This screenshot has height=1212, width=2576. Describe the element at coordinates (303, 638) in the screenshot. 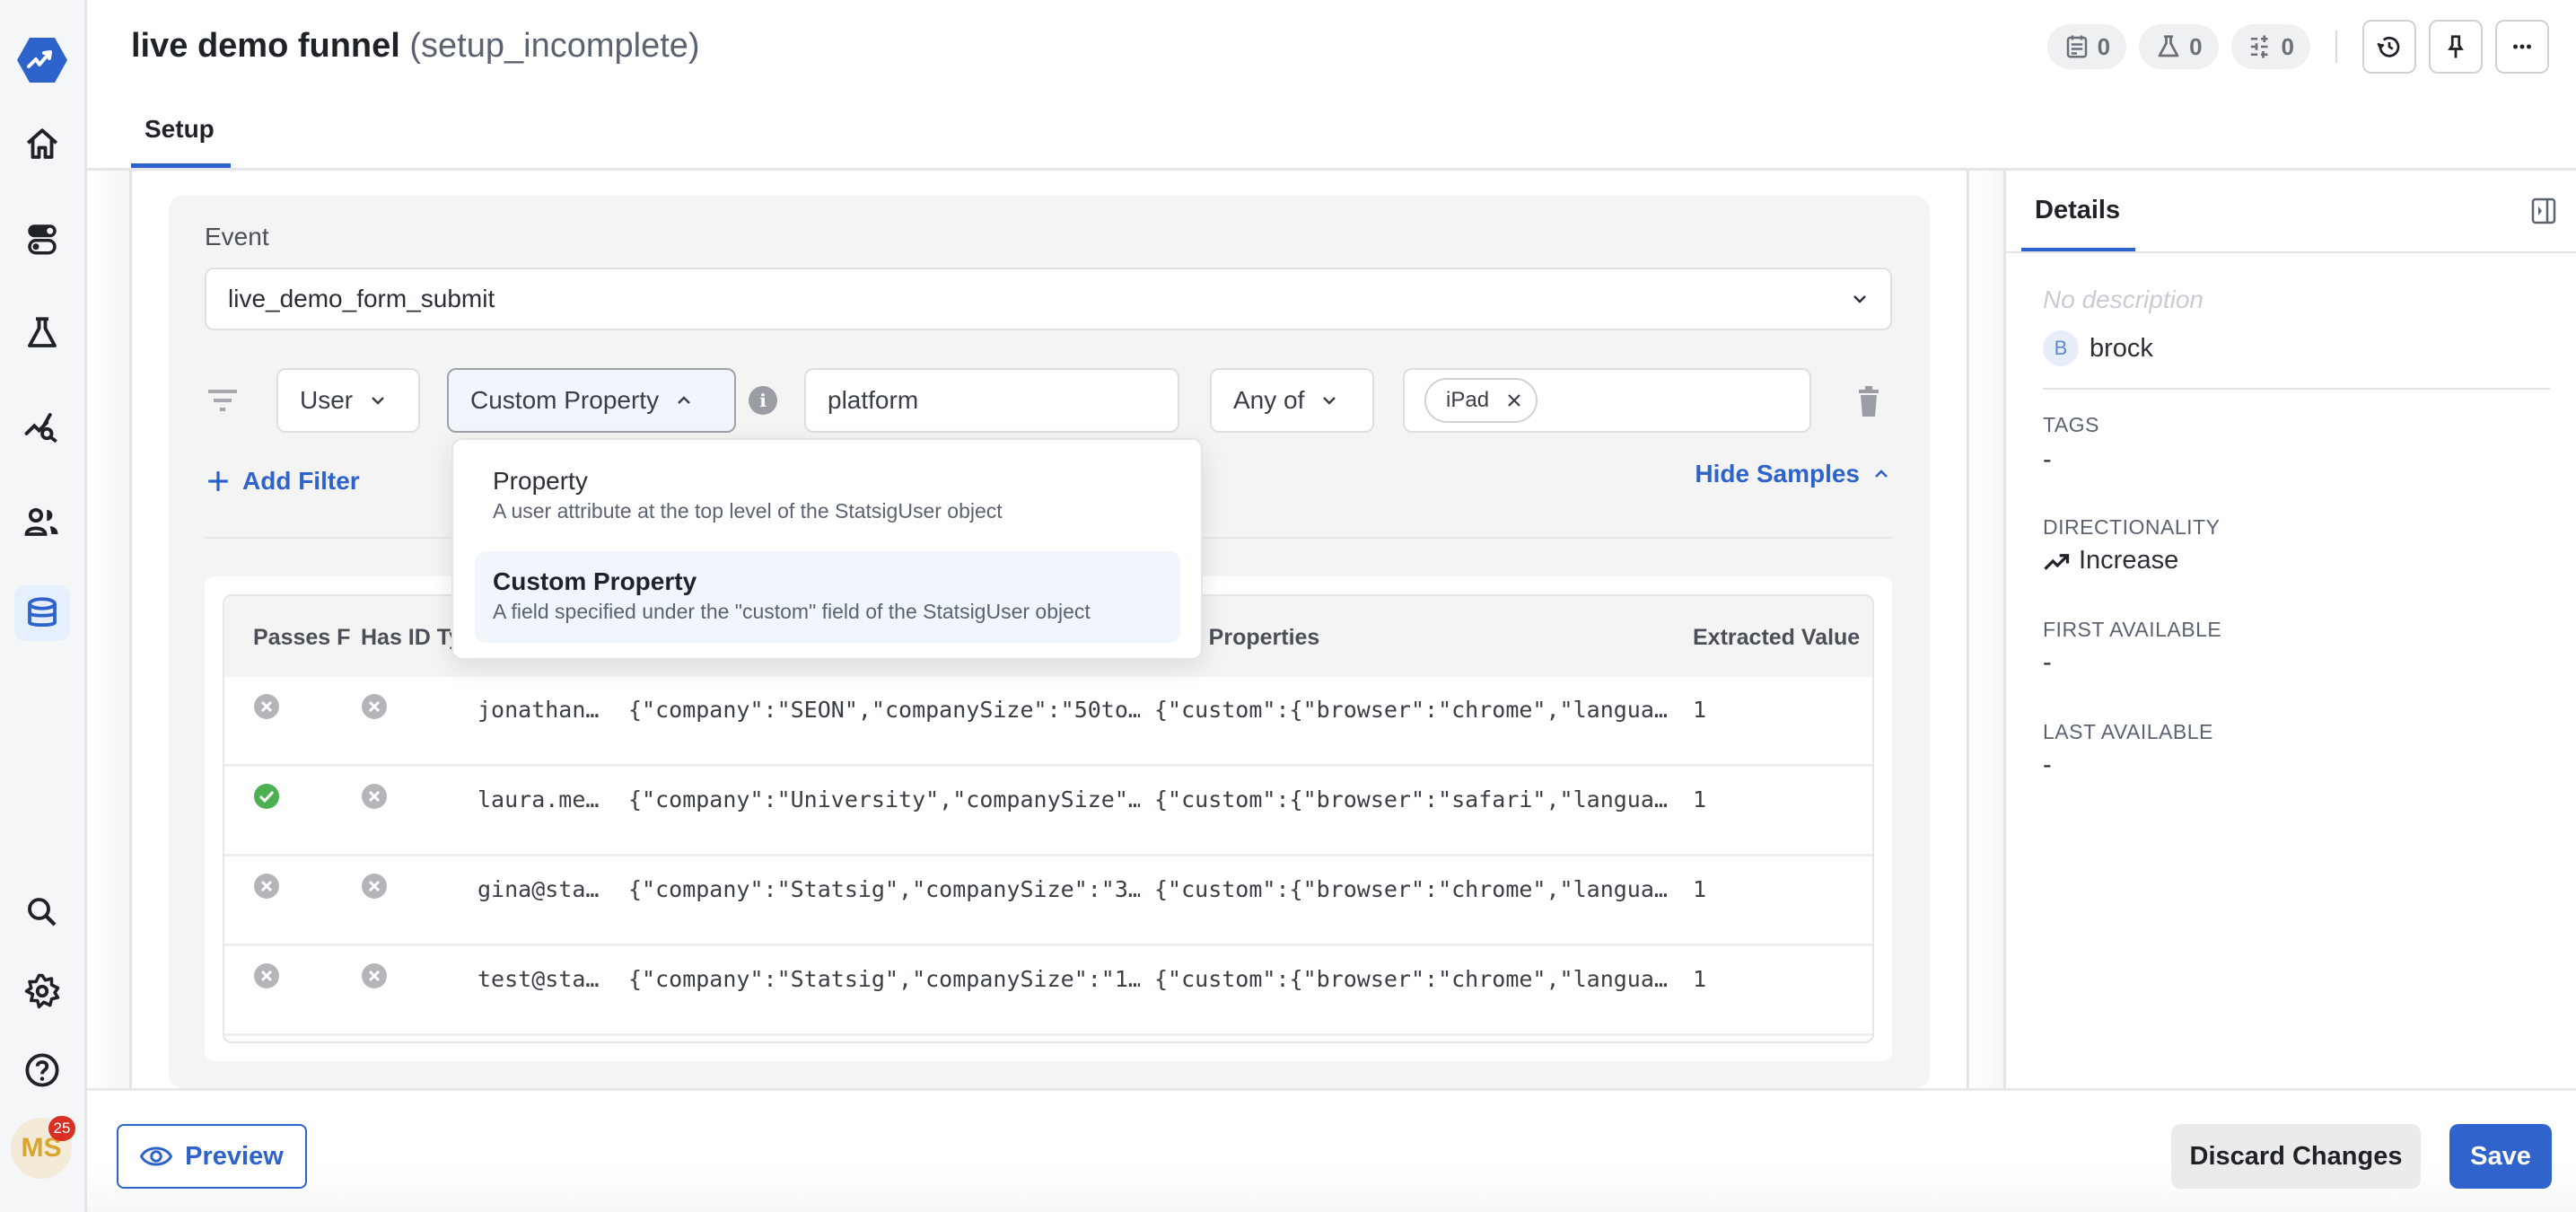

I see `col-passes-filter: Passes F` at that location.